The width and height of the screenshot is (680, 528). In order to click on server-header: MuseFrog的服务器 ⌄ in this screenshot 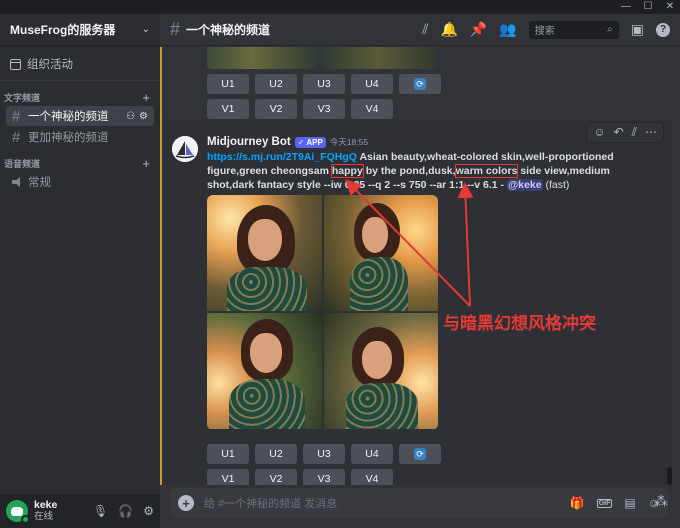, I will do `click(80, 30)`.